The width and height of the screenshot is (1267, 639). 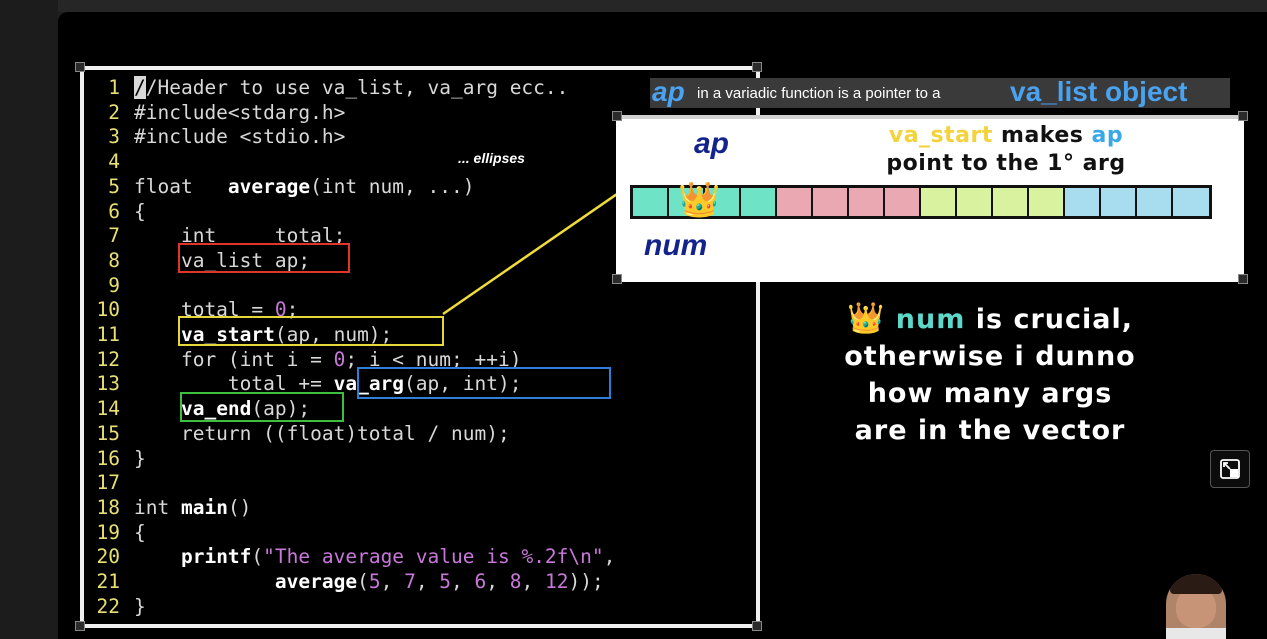 I want to click on highlight-va-start, so click(x=311, y=331).